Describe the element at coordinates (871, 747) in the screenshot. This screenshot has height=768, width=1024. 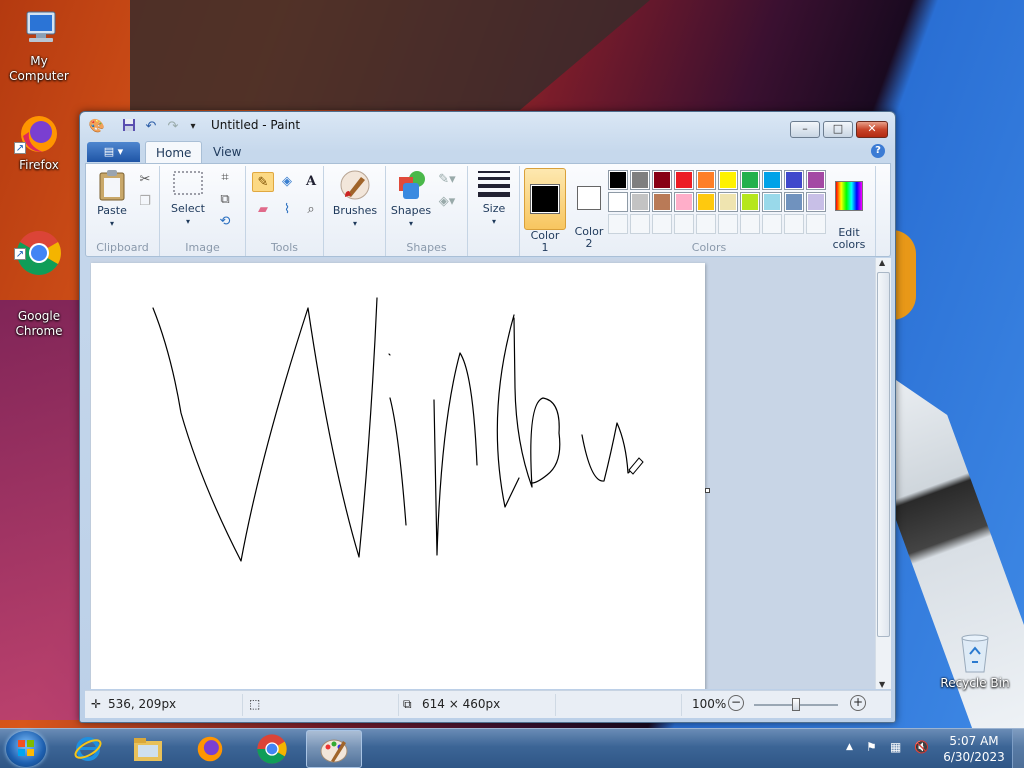
I see `action-center-icon: ⚑` at that location.